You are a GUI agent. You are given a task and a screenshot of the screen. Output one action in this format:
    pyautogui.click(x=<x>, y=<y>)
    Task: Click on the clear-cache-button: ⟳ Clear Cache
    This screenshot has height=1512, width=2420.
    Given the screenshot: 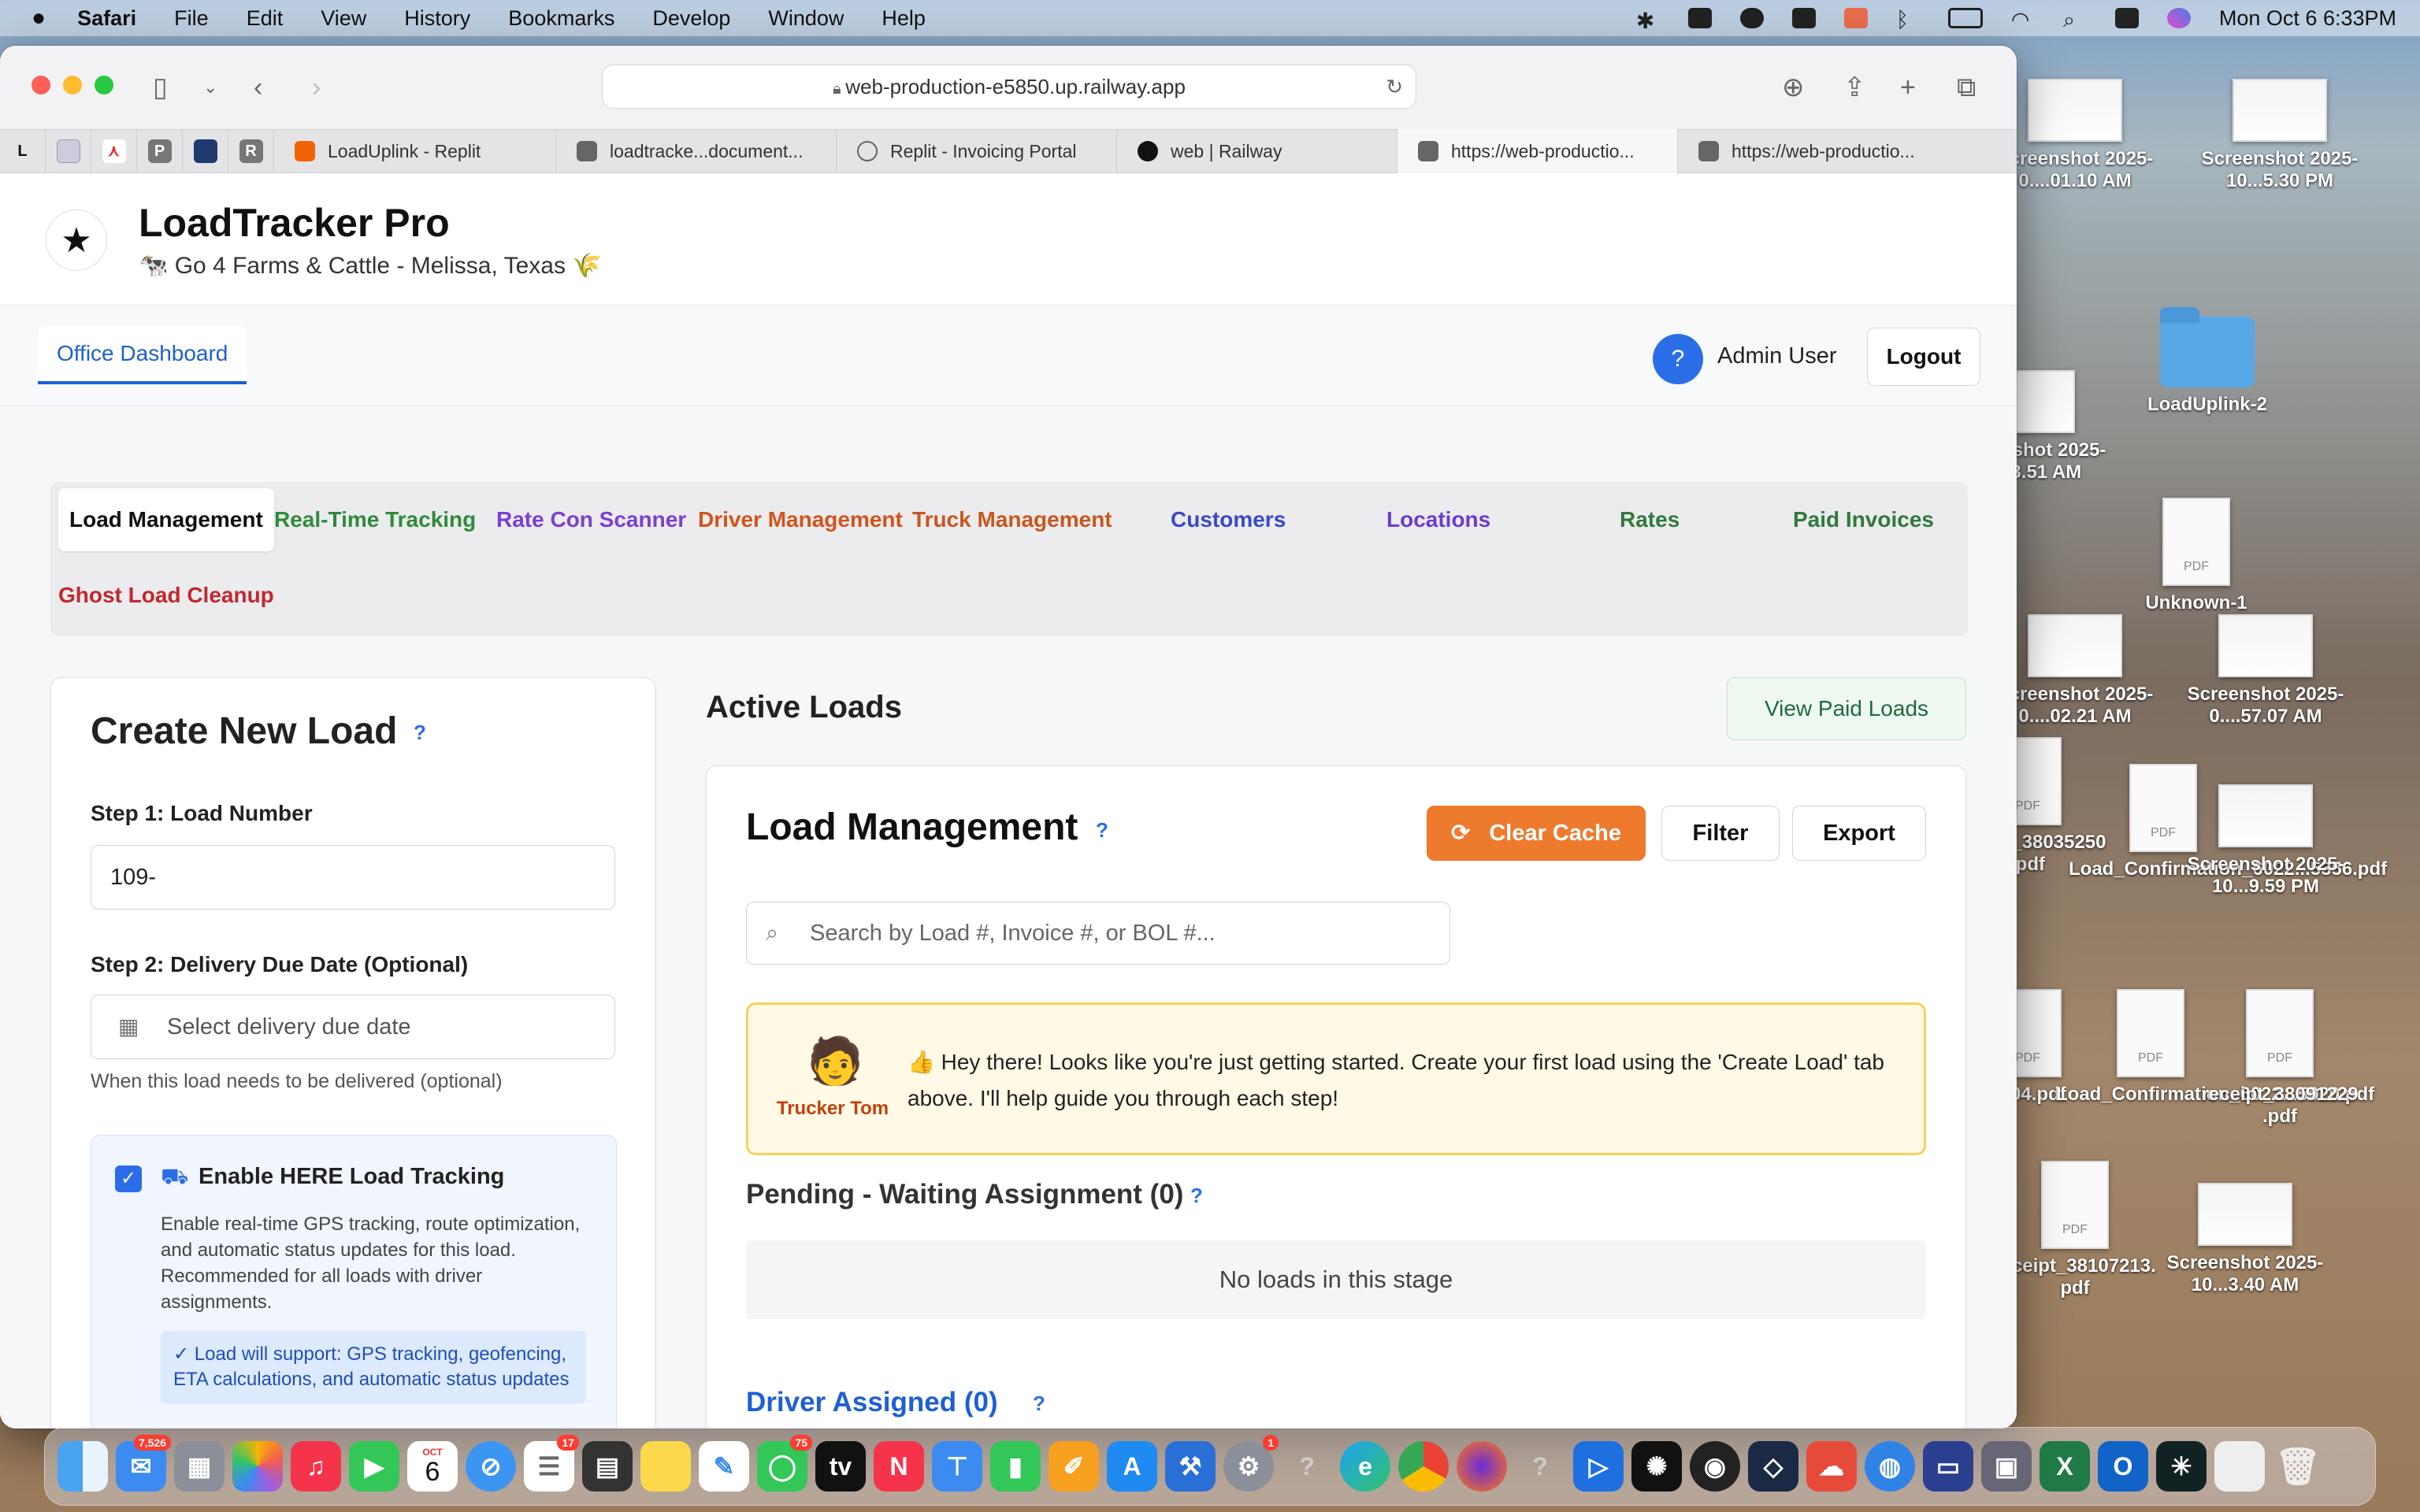 What is the action you would take?
    pyautogui.click(x=1536, y=833)
    